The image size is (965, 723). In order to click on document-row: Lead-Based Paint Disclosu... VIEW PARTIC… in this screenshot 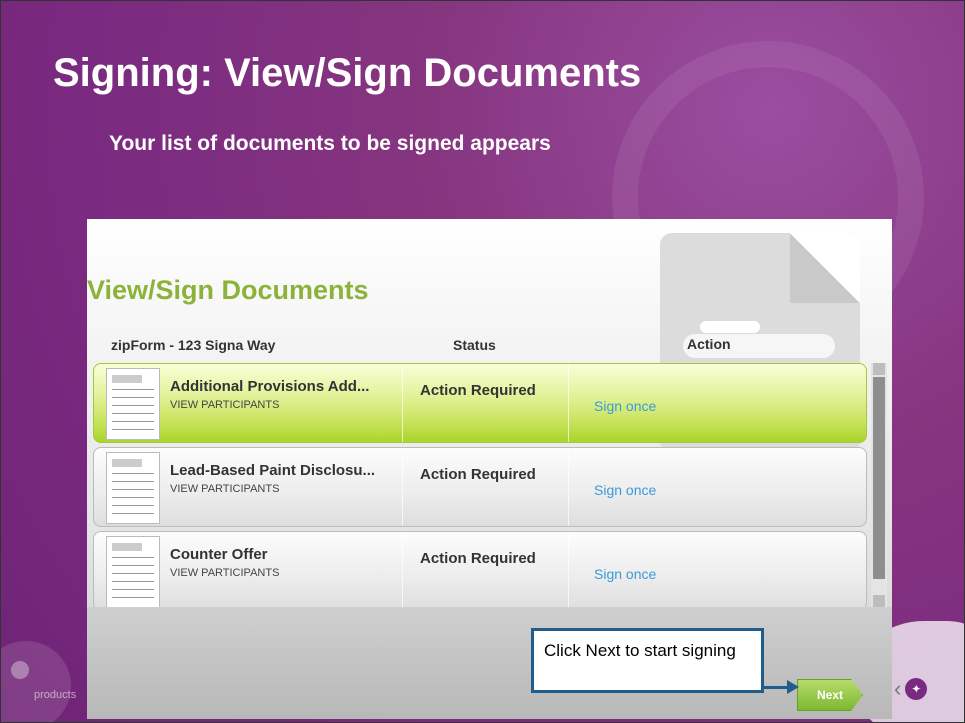, I will do `click(480, 487)`.